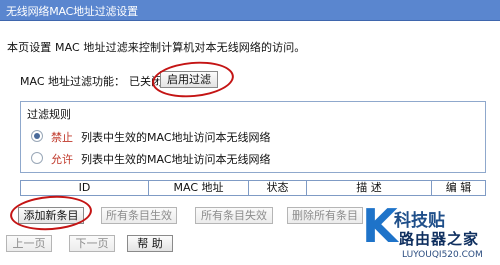  Describe the element at coordinates (458, 187) in the screenshot. I see `column-header-edit: 编 辑` at that location.